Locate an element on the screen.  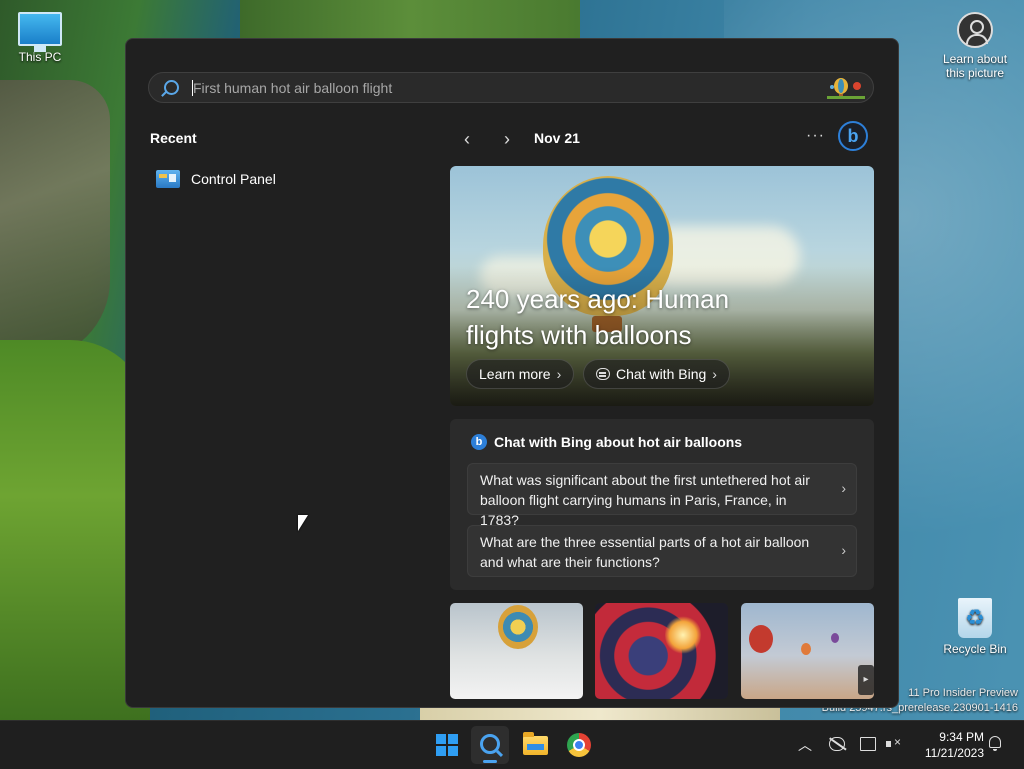
file-explorer-button is located at coordinates (535, 745).